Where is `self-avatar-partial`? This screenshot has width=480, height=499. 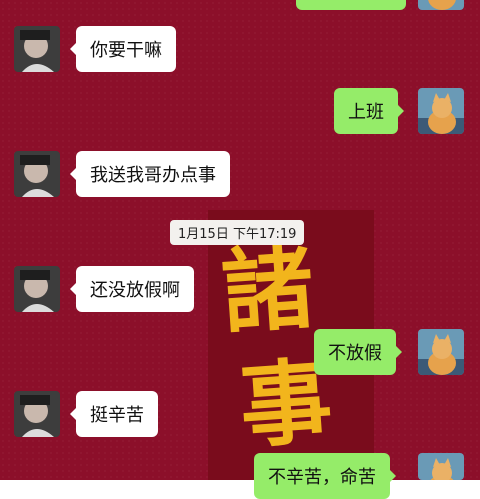 self-avatar-partial is located at coordinates (441, 5).